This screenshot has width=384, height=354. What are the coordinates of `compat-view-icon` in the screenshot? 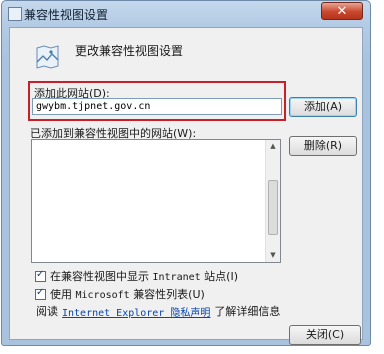 It's located at (47, 57).